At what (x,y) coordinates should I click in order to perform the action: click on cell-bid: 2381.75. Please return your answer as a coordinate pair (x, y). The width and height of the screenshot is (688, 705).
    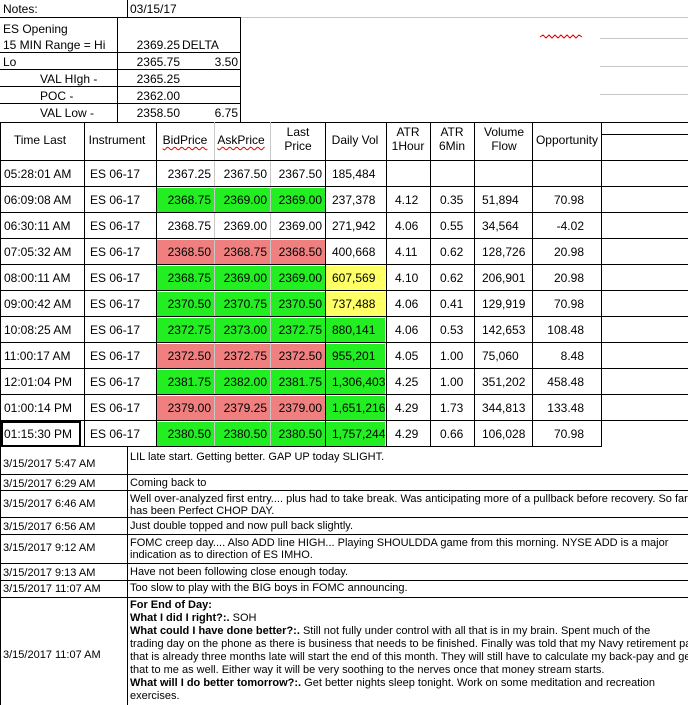
    Looking at the image, I should click on (185, 382).